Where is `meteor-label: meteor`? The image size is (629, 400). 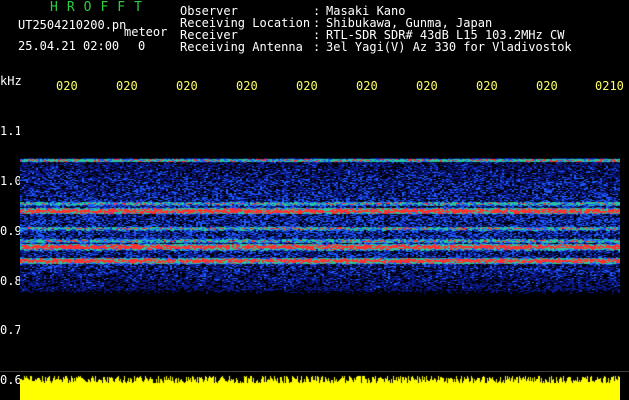
meteor-label: meteor is located at coordinates (146, 32).